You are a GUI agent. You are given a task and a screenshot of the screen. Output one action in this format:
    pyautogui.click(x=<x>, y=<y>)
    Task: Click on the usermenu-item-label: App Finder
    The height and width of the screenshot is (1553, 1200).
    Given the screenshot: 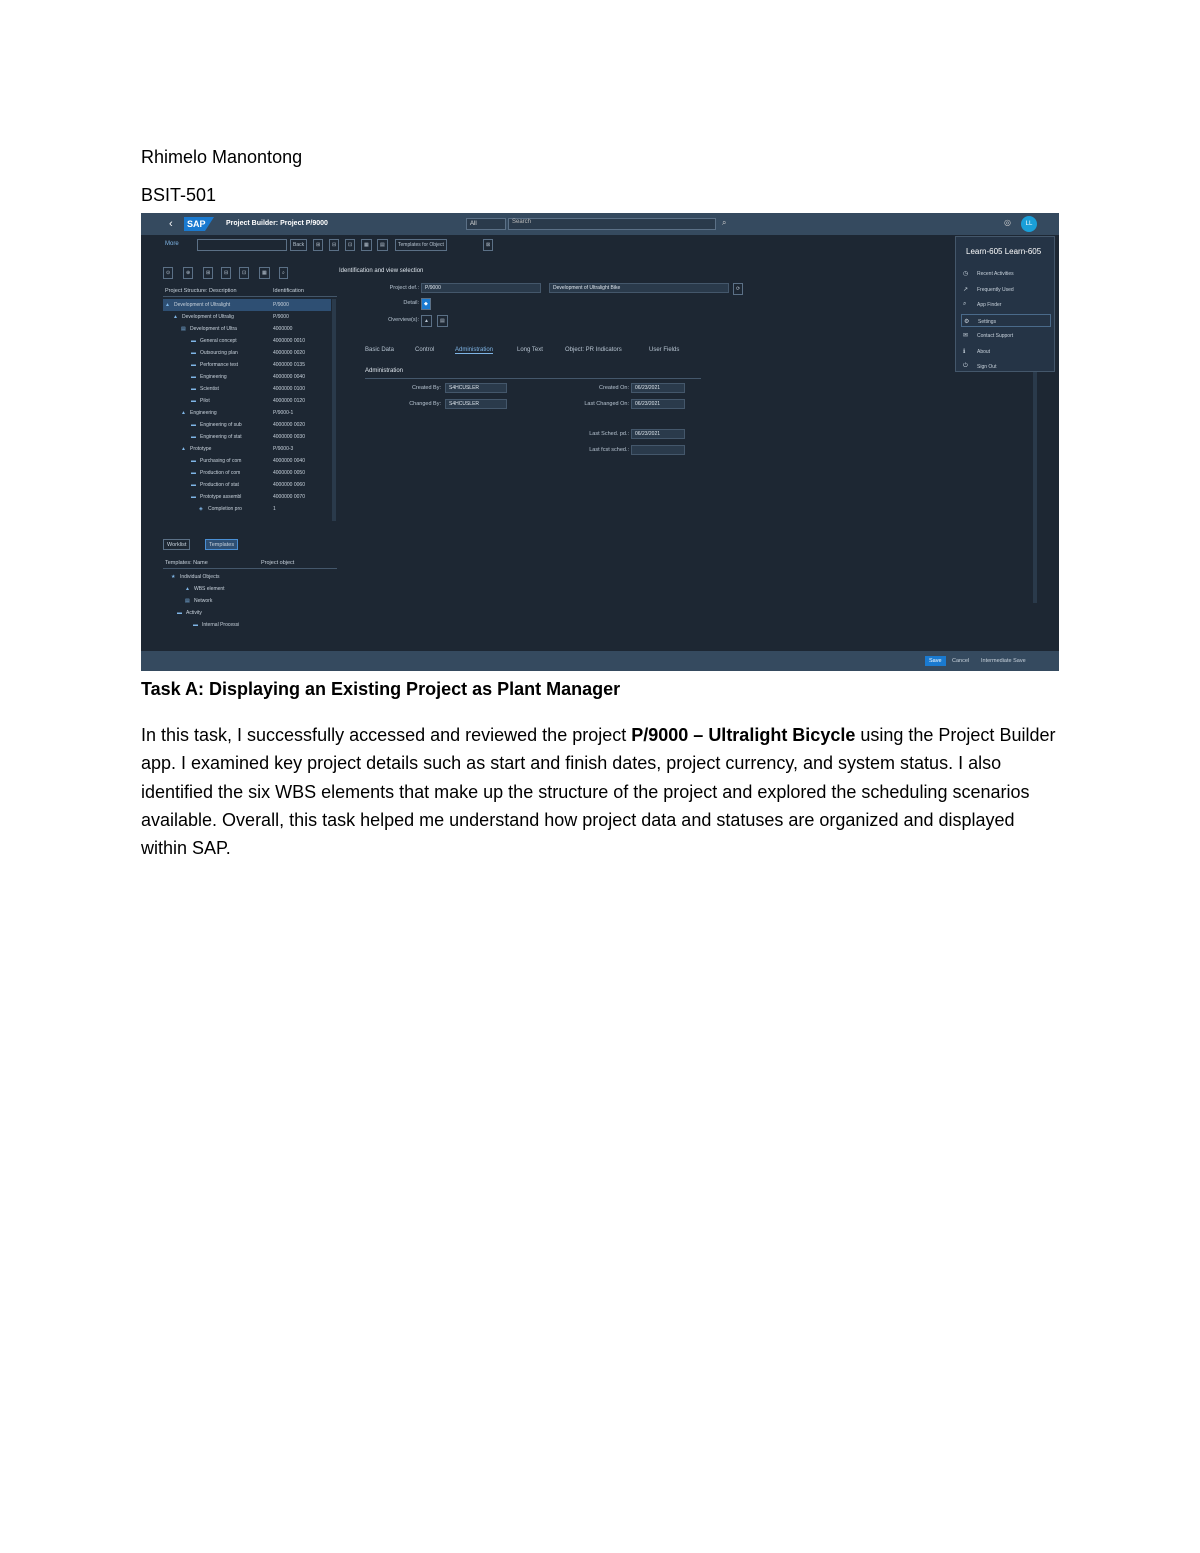 What is the action you would take?
    pyautogui.click(x=989, y=305)
    